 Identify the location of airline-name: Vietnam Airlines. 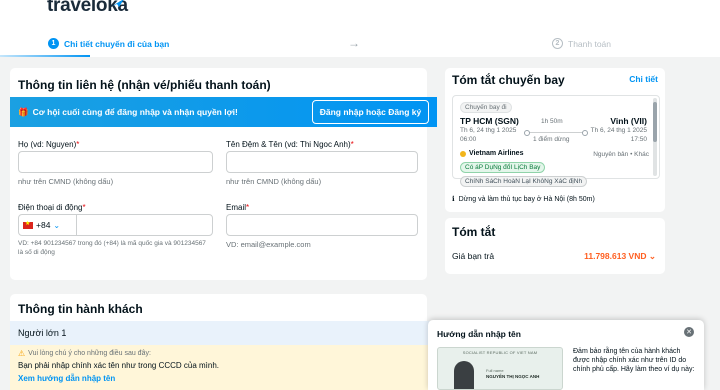
(496, 153).